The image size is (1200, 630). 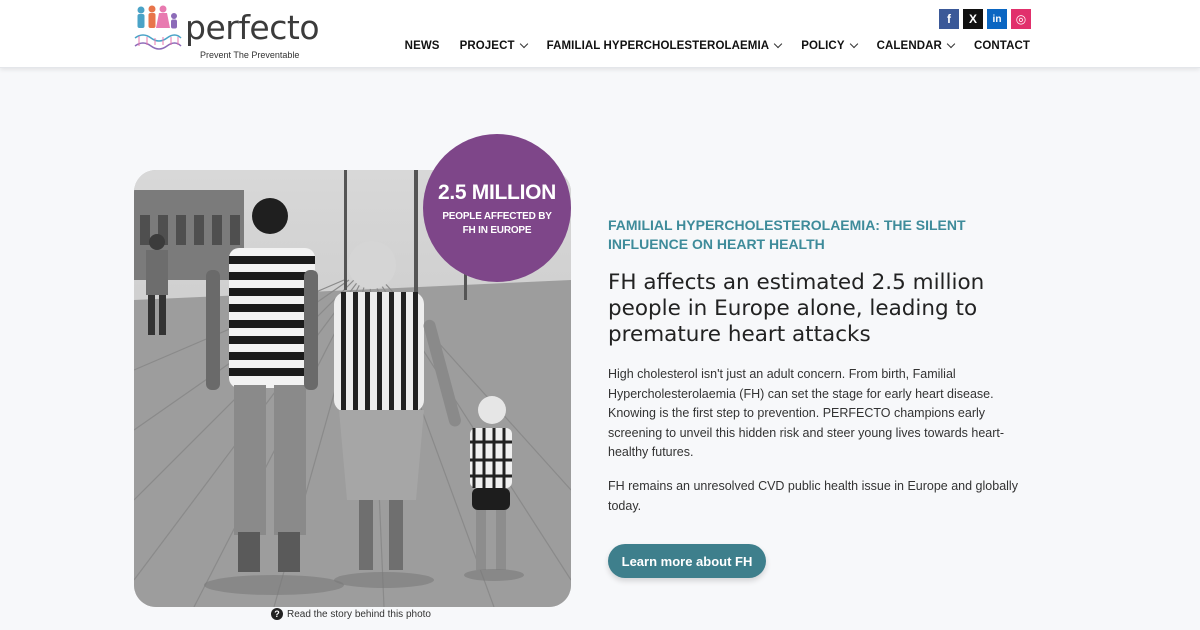 I want to click on nav-item-project: PROJECT, so click(x=493, y=45).